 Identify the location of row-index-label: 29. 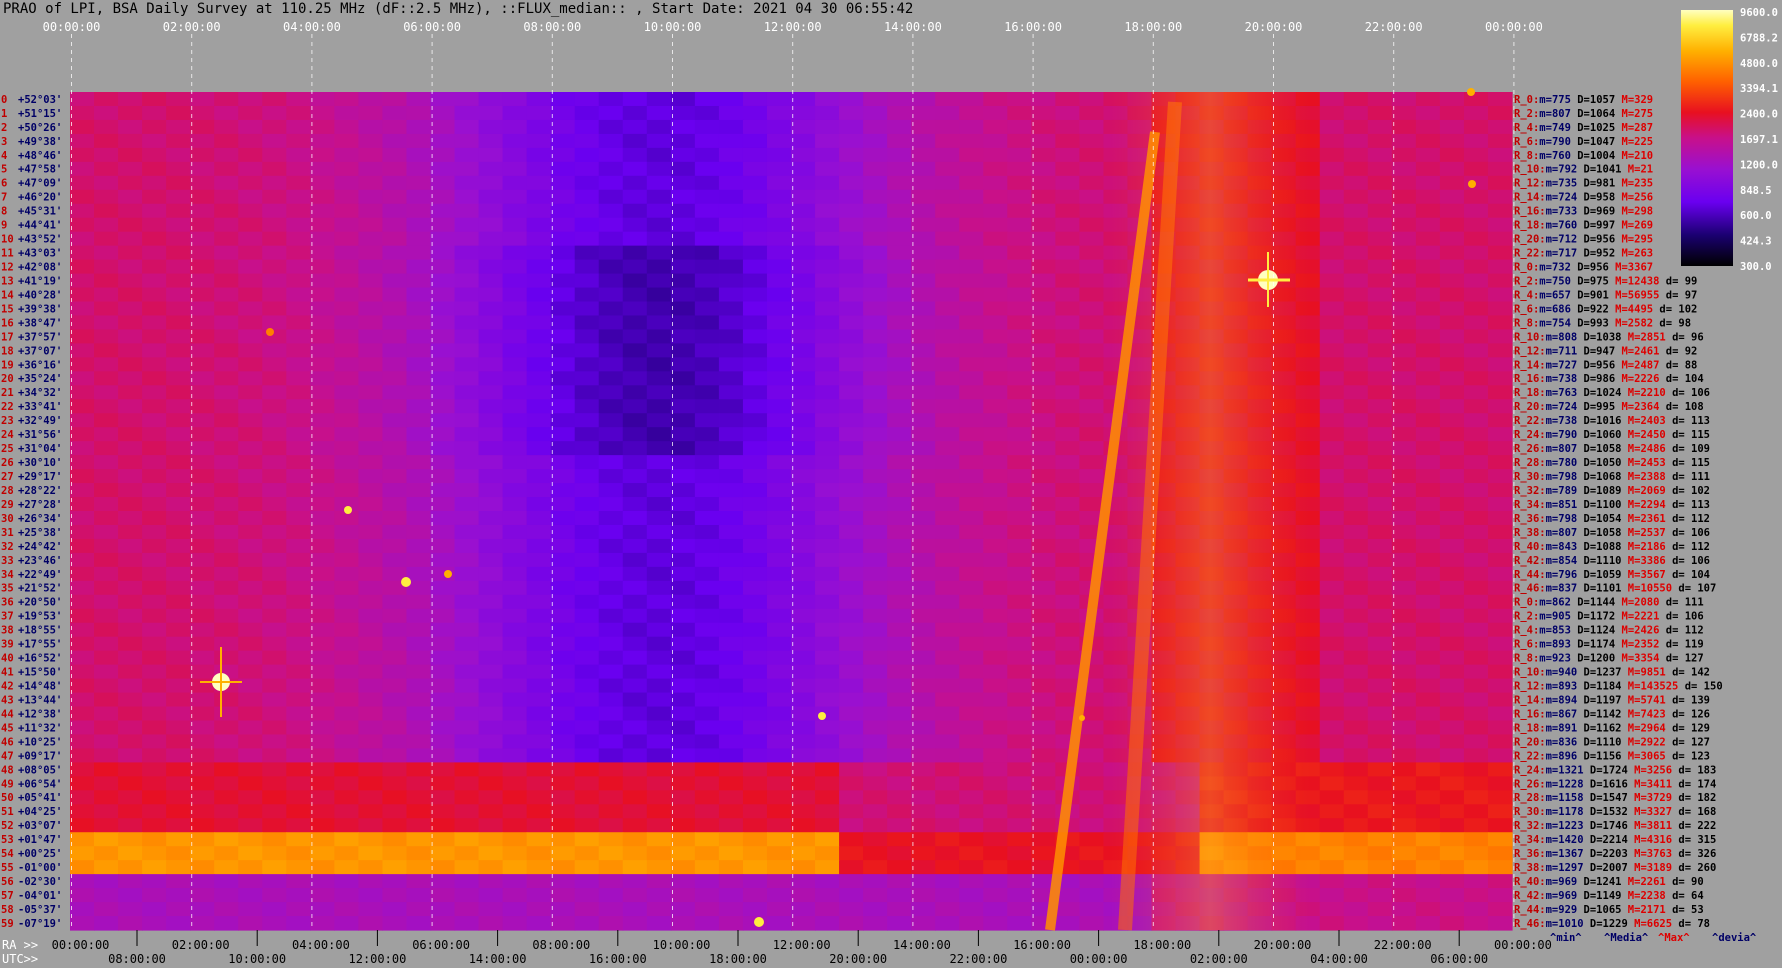
(7, 505).